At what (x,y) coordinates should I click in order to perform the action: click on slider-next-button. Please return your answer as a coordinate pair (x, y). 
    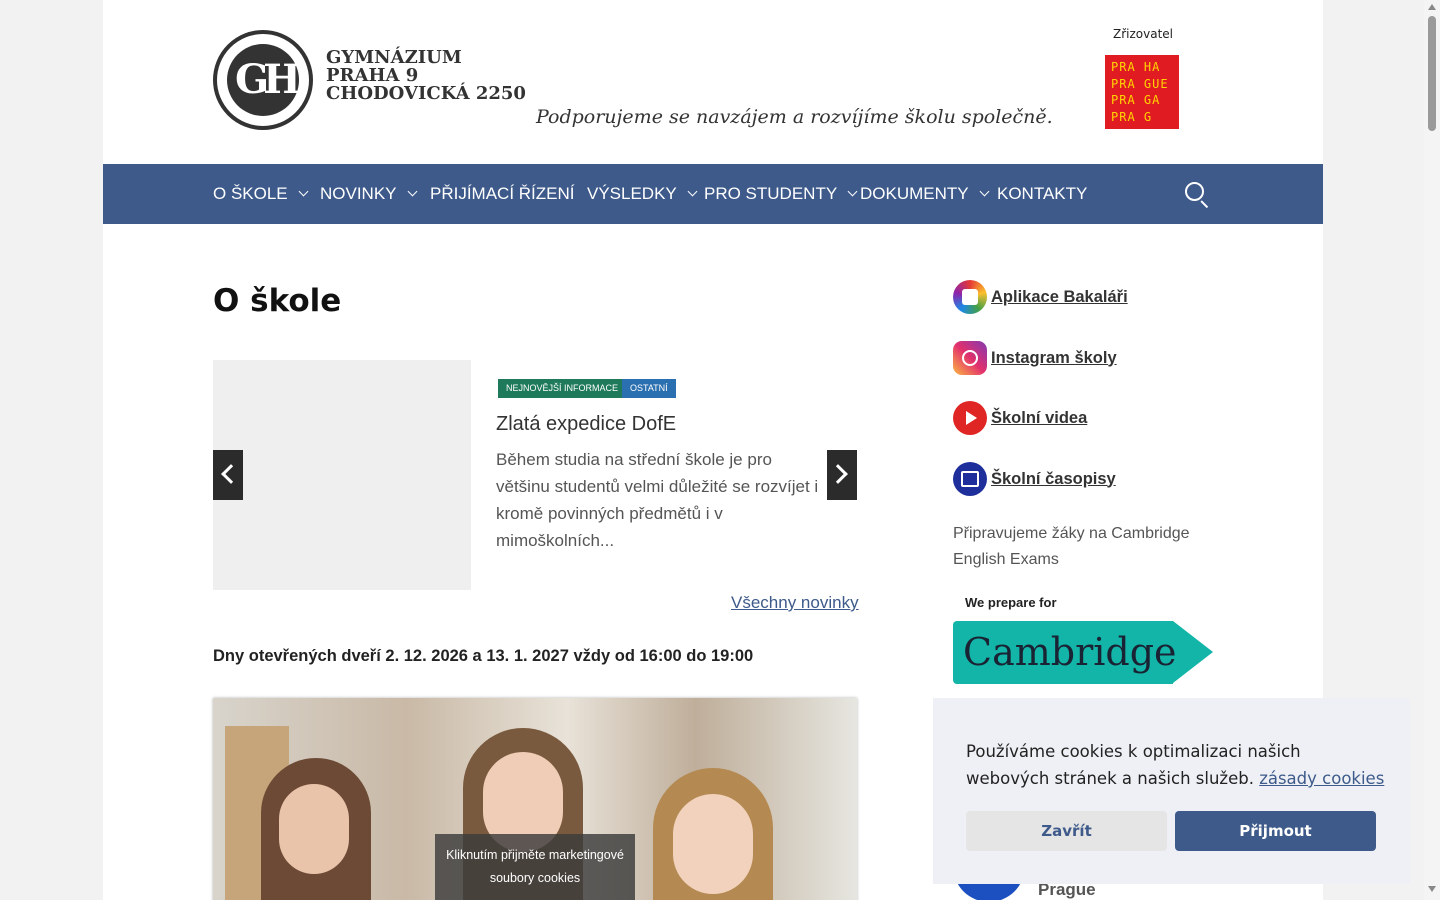
    Looking at the image, I should click on (842, 475).